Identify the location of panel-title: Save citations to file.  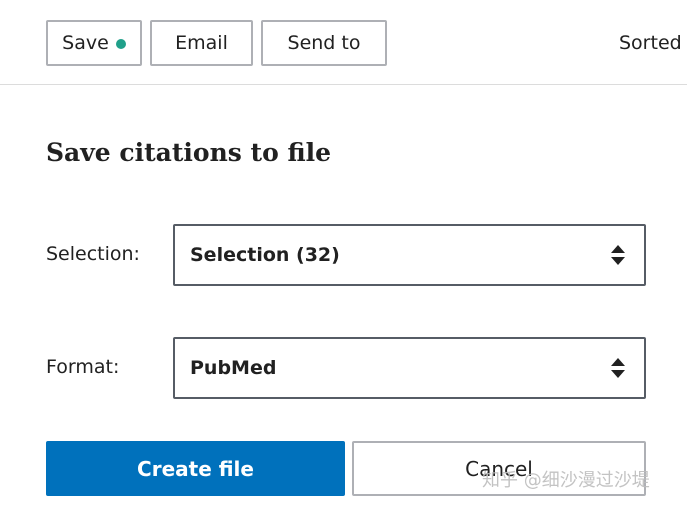
(189, 152).